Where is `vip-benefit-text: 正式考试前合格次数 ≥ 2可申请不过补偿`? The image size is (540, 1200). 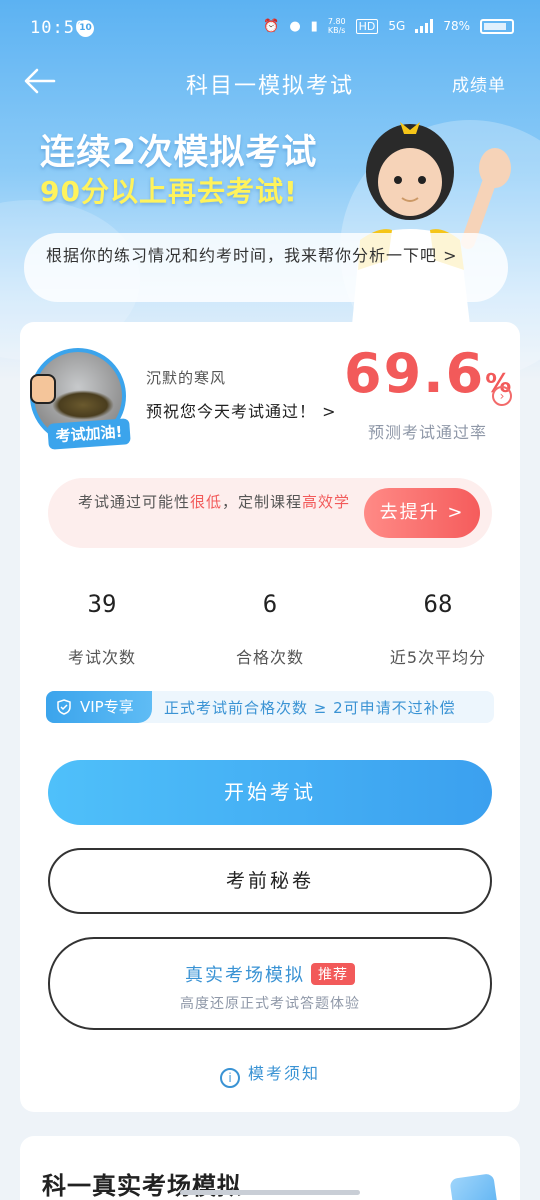 vip-benefit-text: 正式考试前合格次数 ≥ 2可申请不过补偿 is located at coordinates (310, 708).